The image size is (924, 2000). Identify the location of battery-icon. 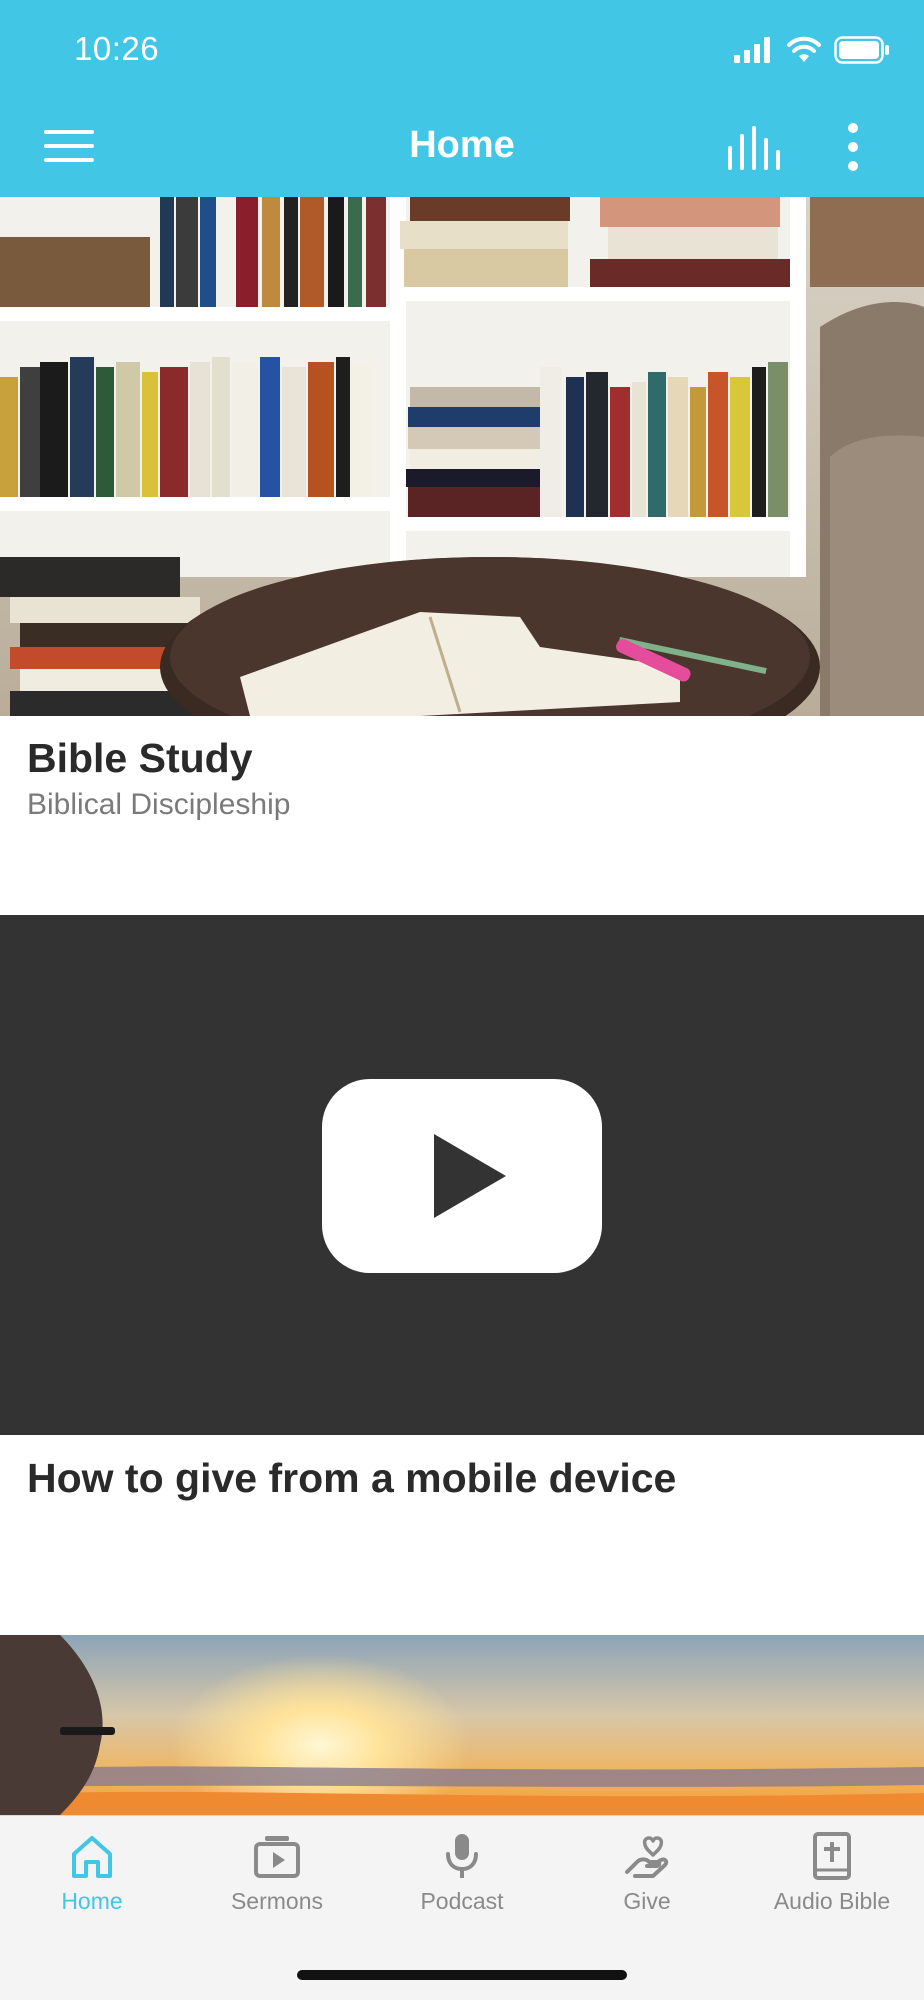
(861, 50).